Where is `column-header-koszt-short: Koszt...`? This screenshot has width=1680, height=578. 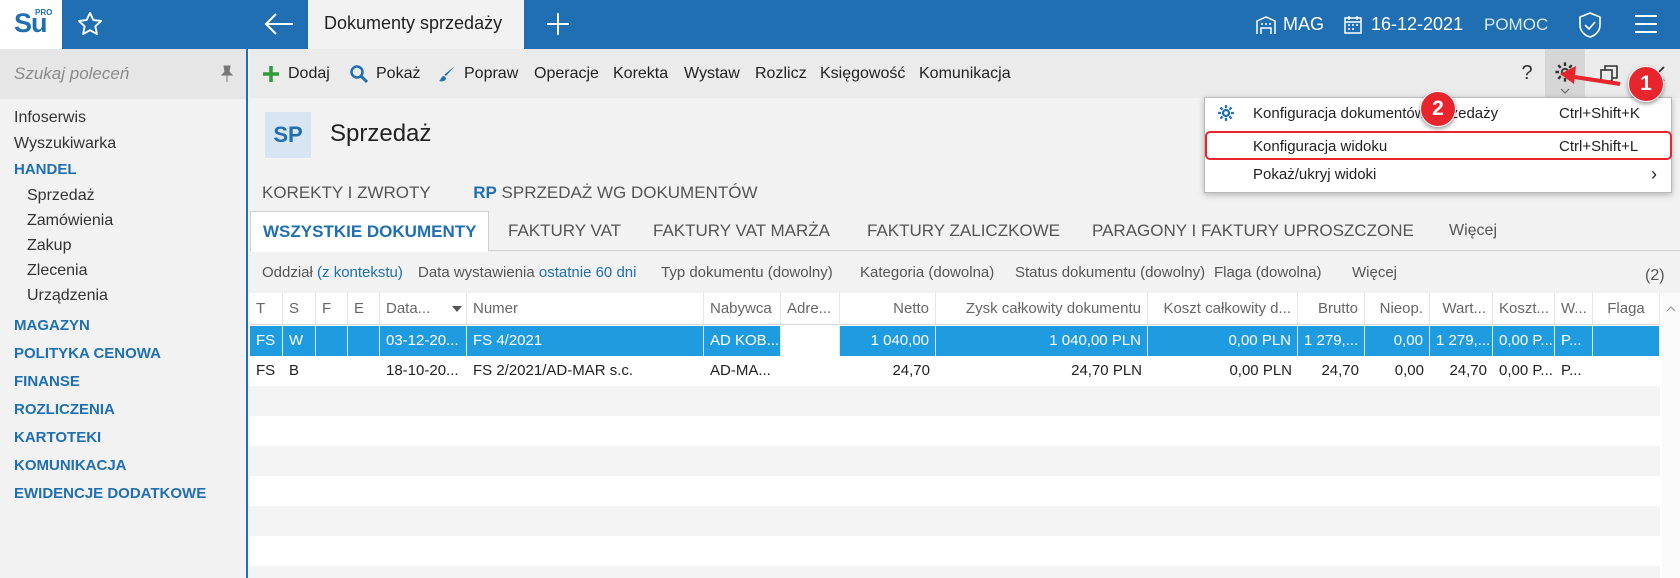
column-header-koszt-short: Koszt... is located at coordinates (1524, 309).